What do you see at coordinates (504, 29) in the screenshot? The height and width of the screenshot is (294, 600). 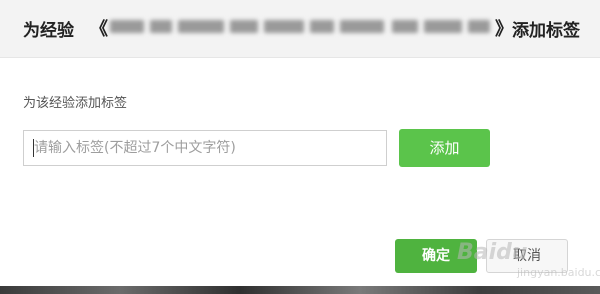 I see `header-quote-close: 》` at bounding box center [504, 29].